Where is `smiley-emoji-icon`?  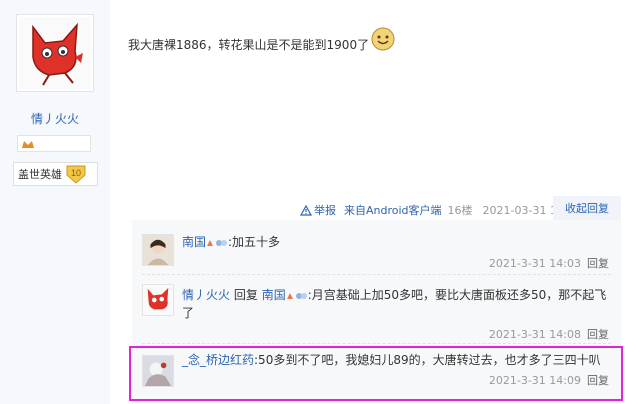
smiley-emoji-icon is located at coordinates (383, 38).